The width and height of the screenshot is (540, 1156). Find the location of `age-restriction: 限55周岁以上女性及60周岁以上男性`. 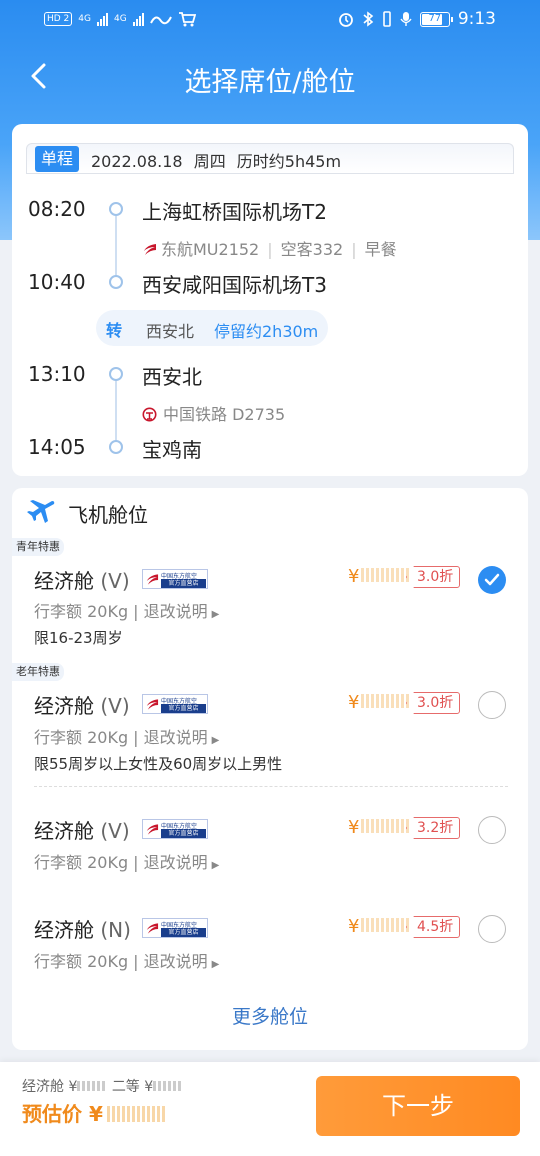

age-restriction: 限55周岁以上女性及60周岁以上男性 is located at coordinates (158, 764).